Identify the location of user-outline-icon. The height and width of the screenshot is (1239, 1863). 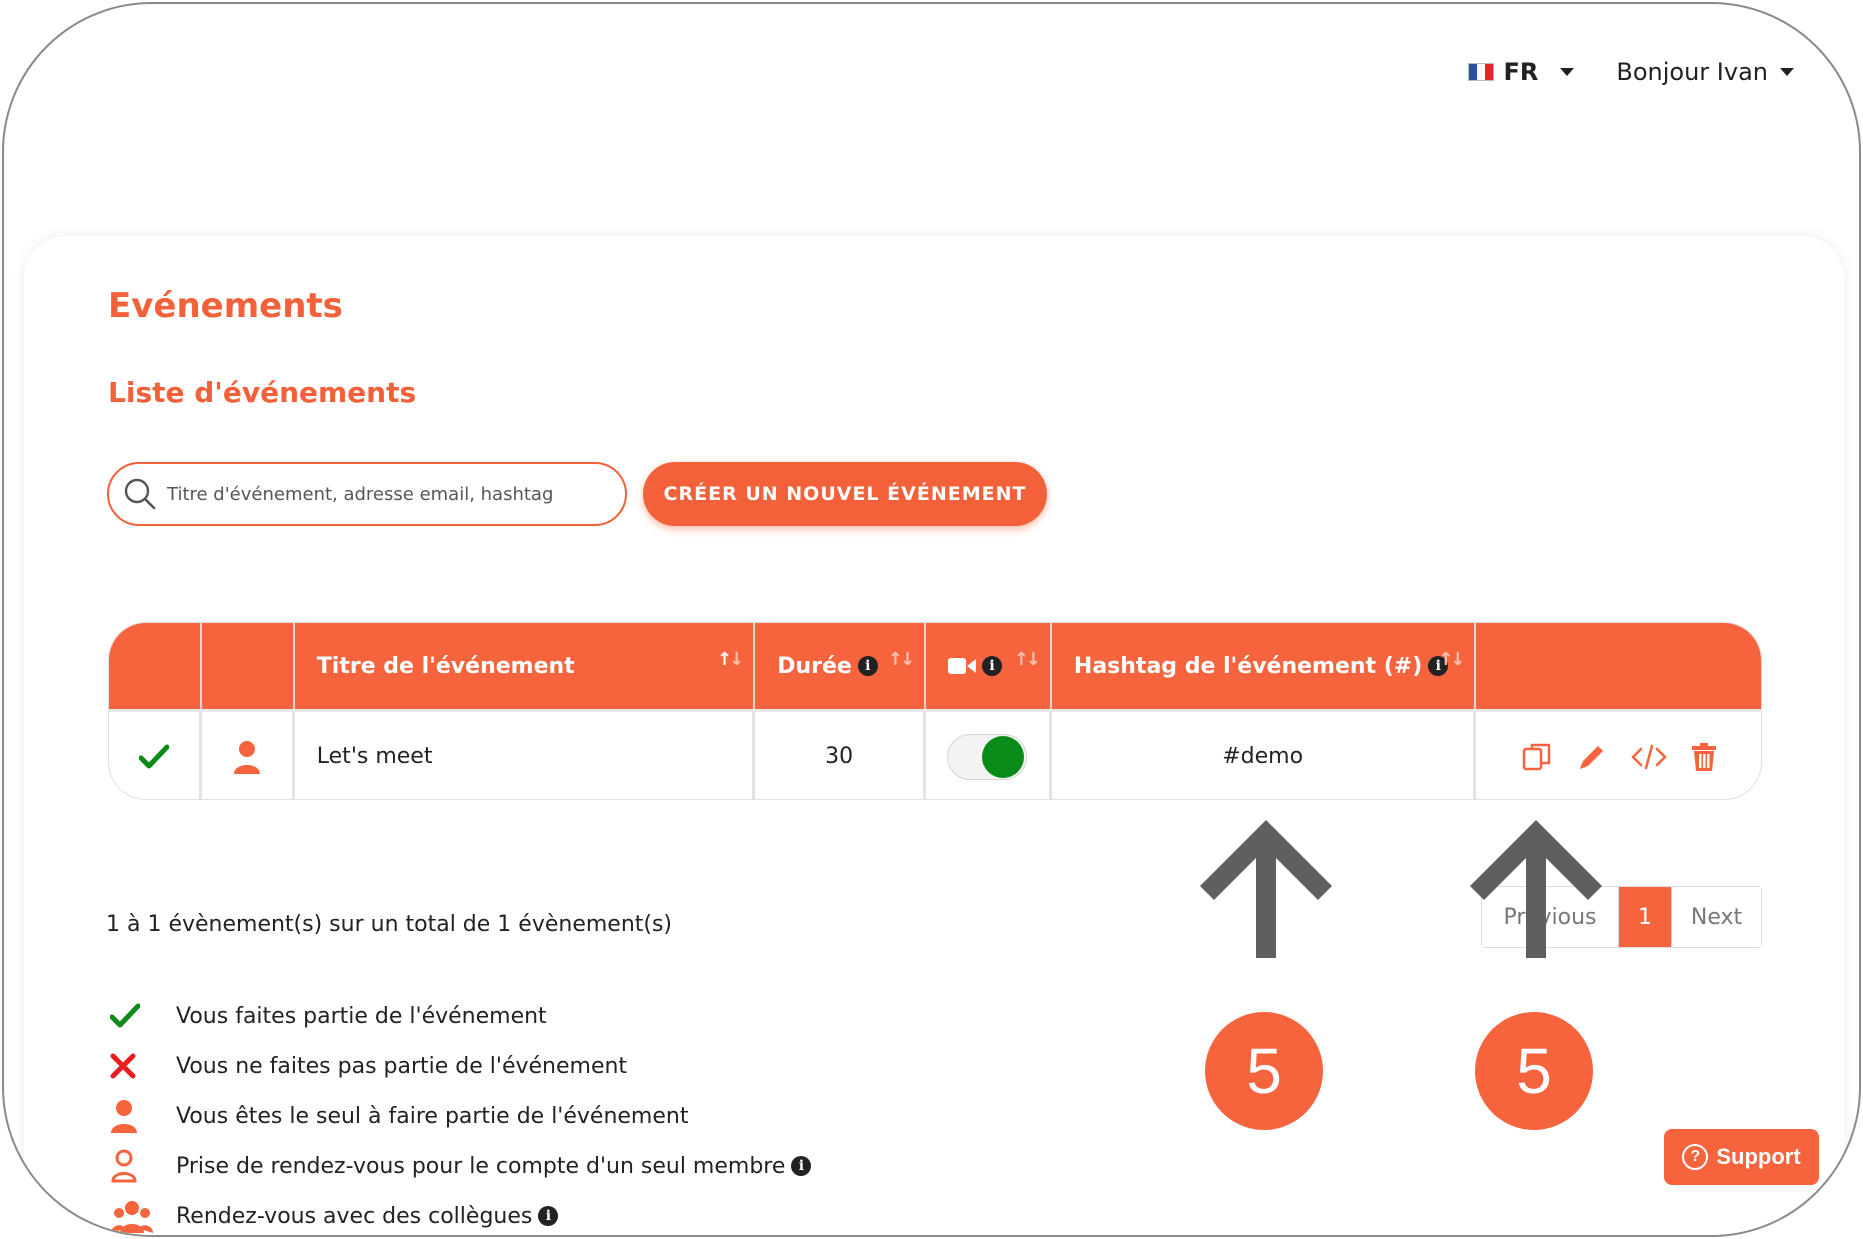
(124, 1166).